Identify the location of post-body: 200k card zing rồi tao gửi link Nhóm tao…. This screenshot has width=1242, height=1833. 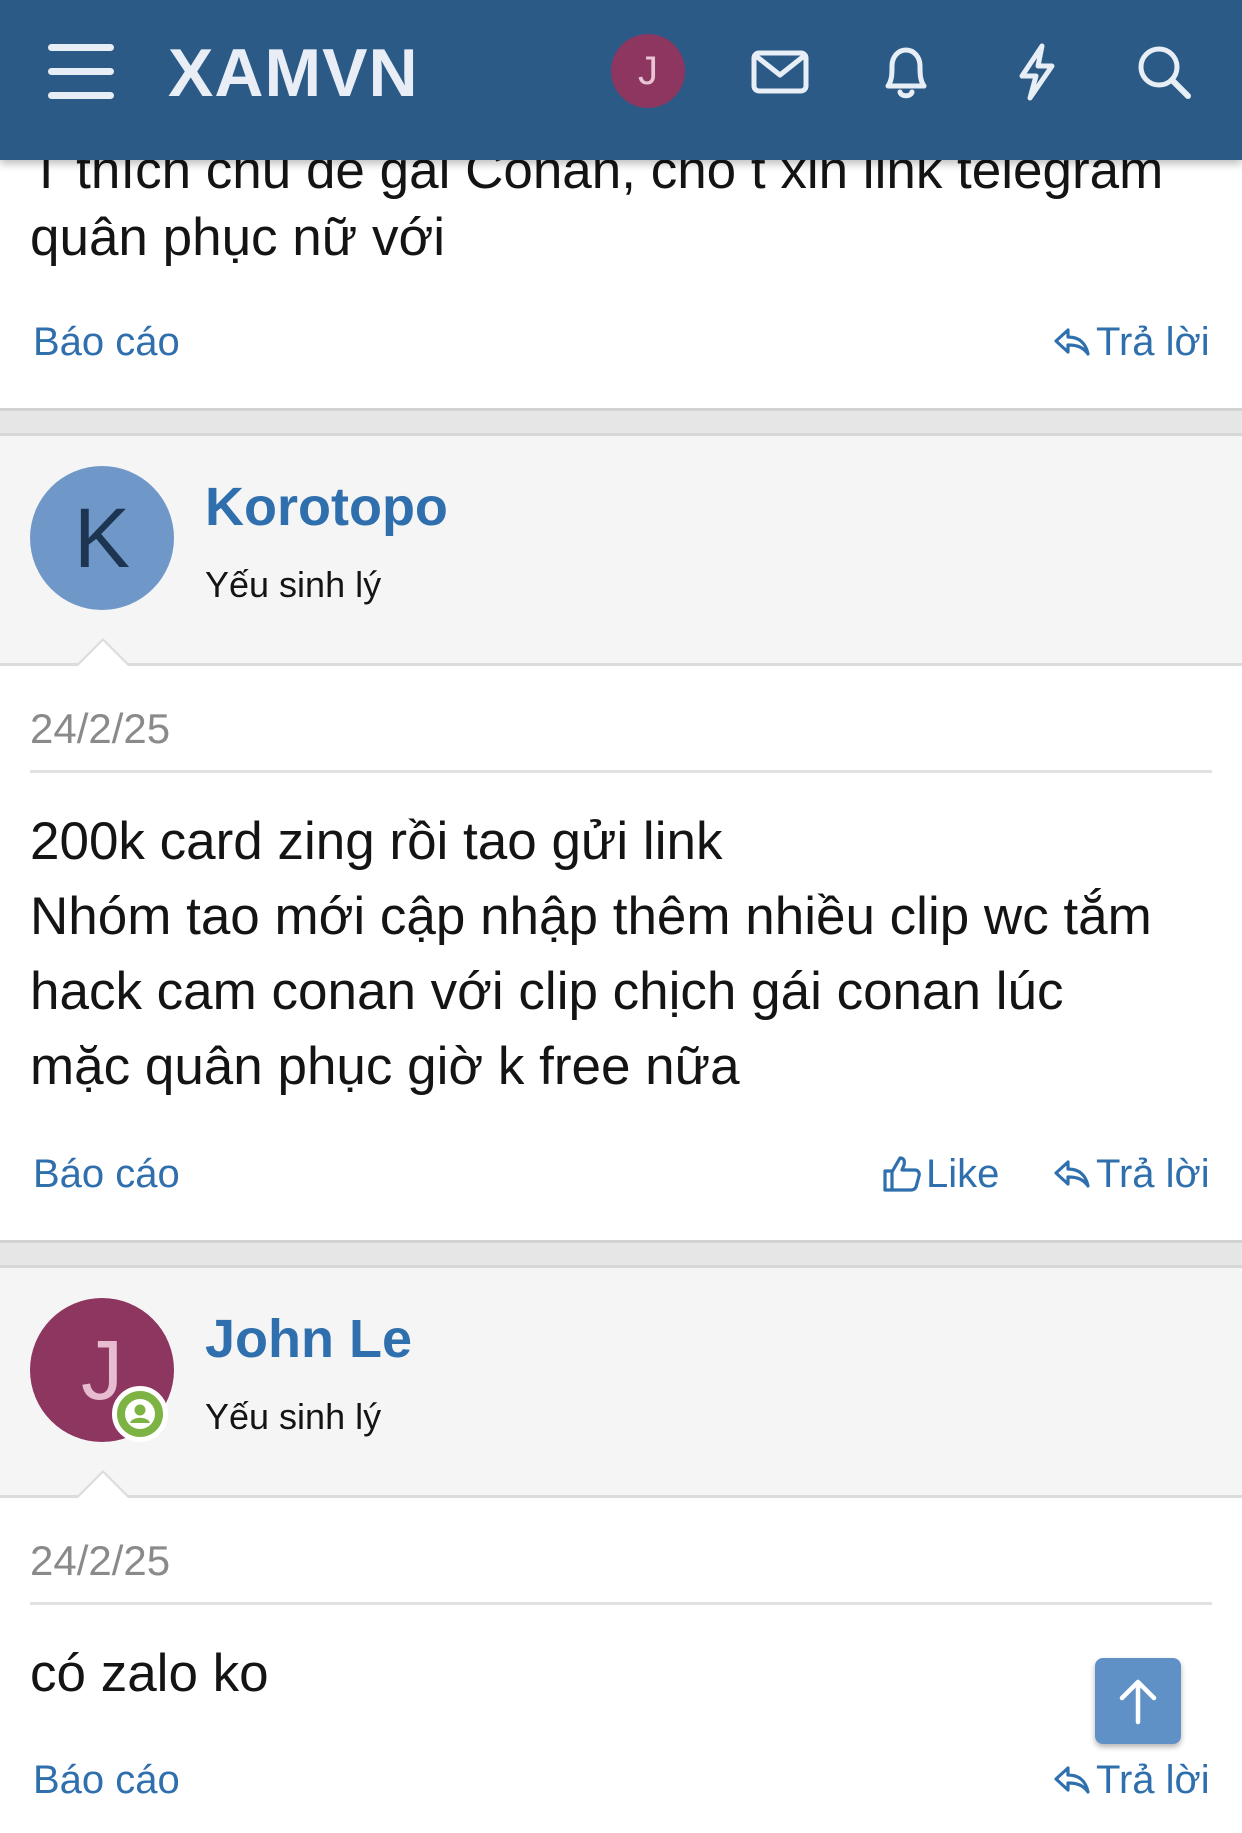
(591, 954).